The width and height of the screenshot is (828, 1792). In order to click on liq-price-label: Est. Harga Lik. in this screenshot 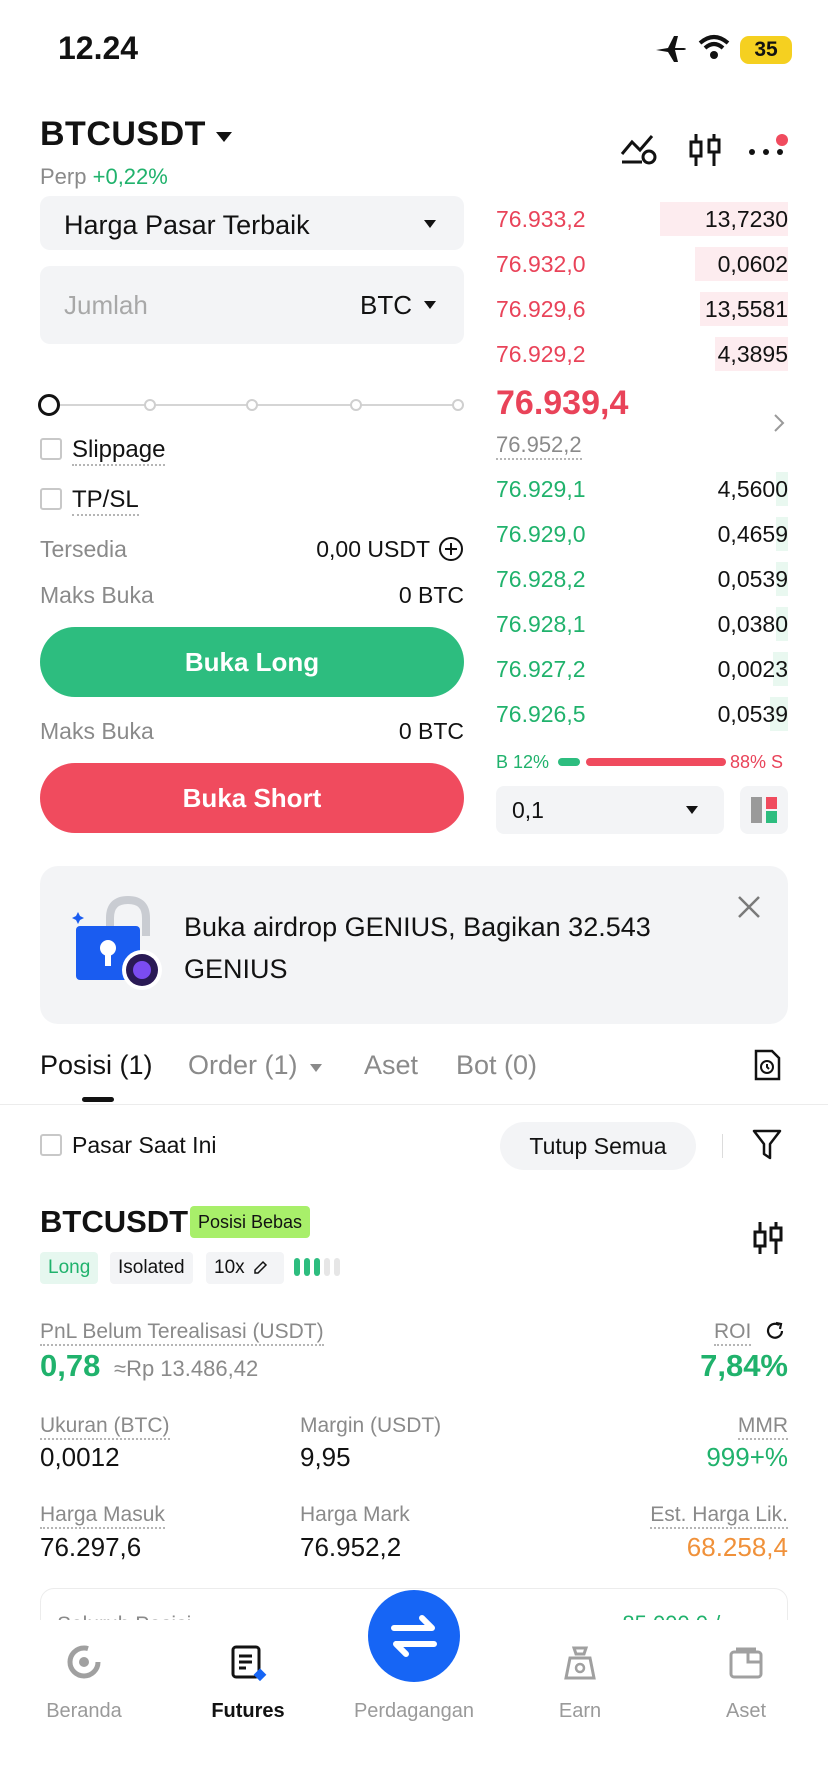, I will do `click(719, 1516)`.